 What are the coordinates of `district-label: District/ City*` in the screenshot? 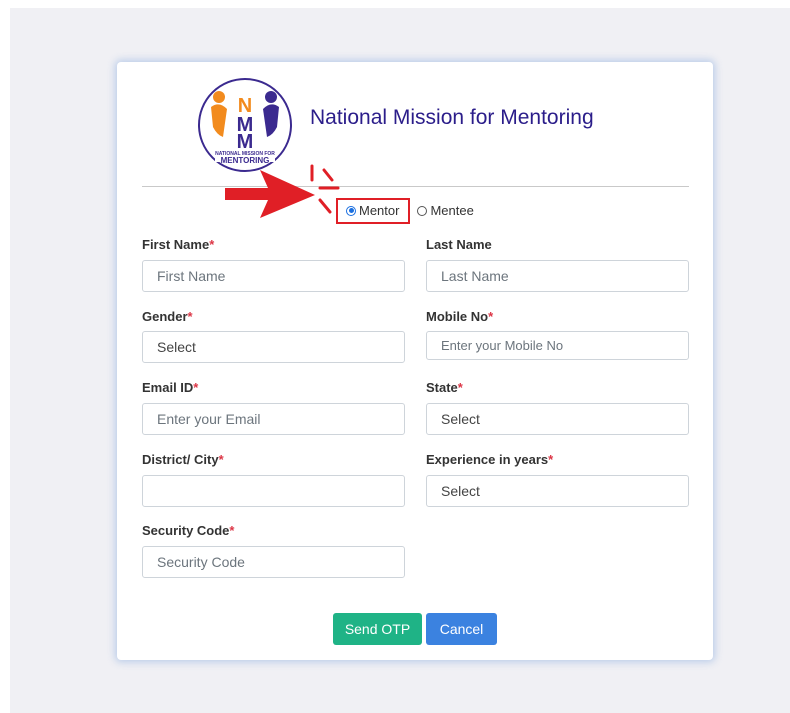 It's located at (183, 459).